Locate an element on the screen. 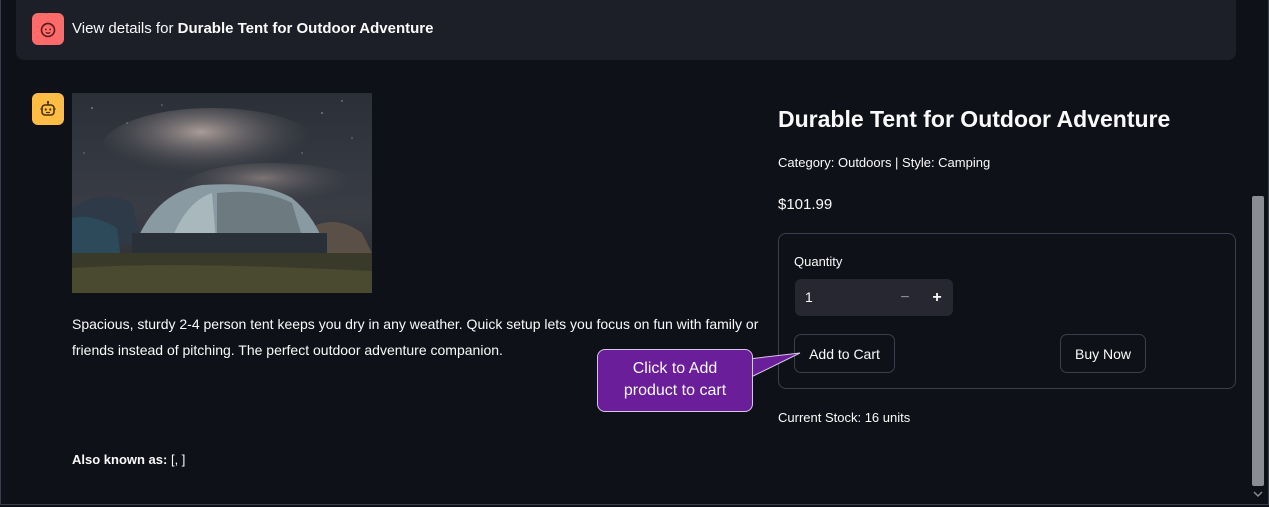 This screenshot has height=507, width=1269. stock-status: Current Stock: 16 units is located at coordinates (844, 417).